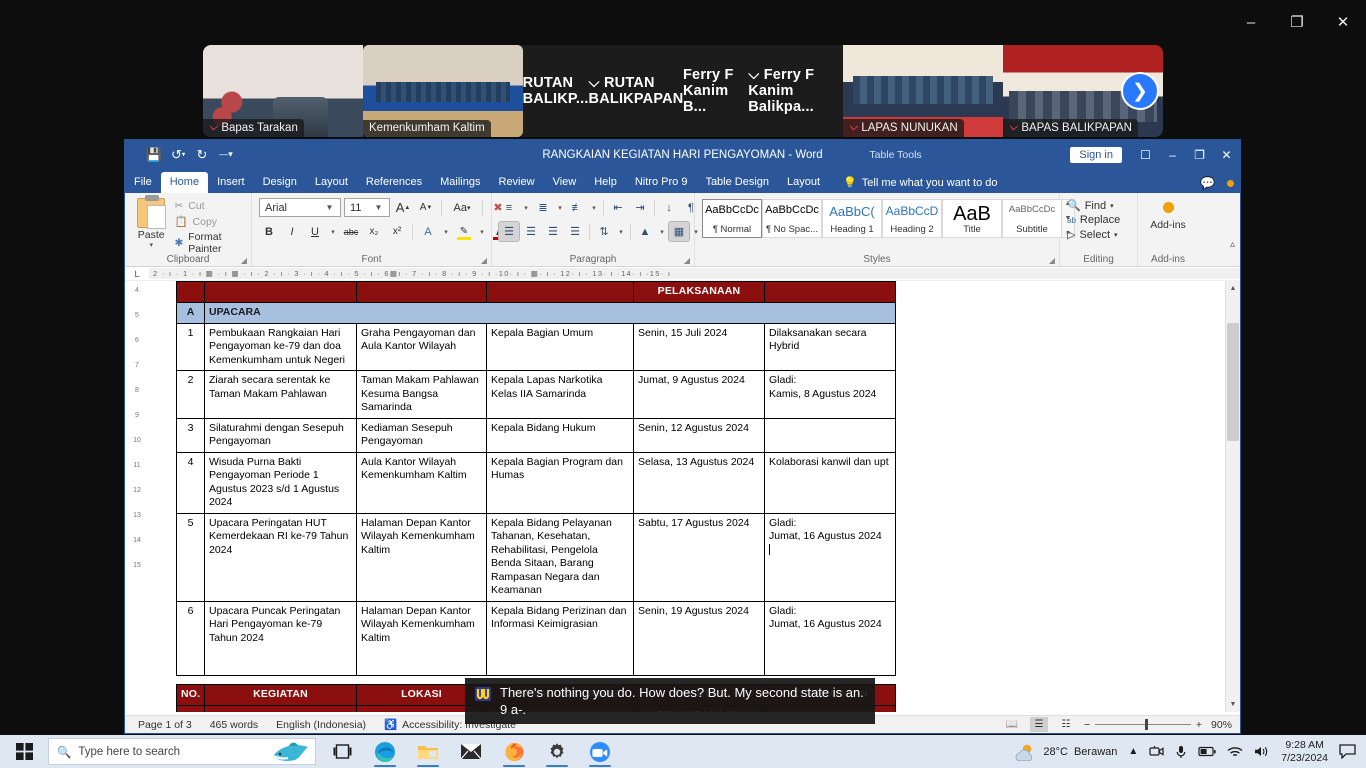 Image resolution: width=1366 pixels, height=768 pixels. Describe the element at coordinates (557, 751) in the screenshot. I see `settings-icon` at that location.